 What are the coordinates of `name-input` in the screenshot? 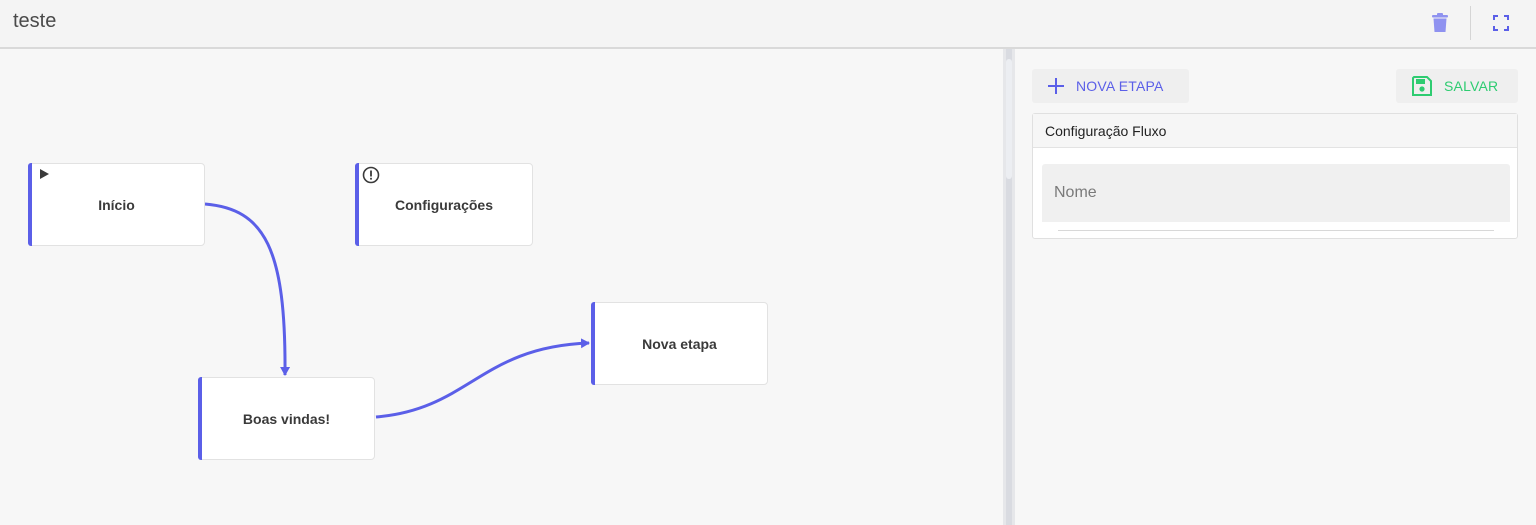 It's located at (1276, 193).